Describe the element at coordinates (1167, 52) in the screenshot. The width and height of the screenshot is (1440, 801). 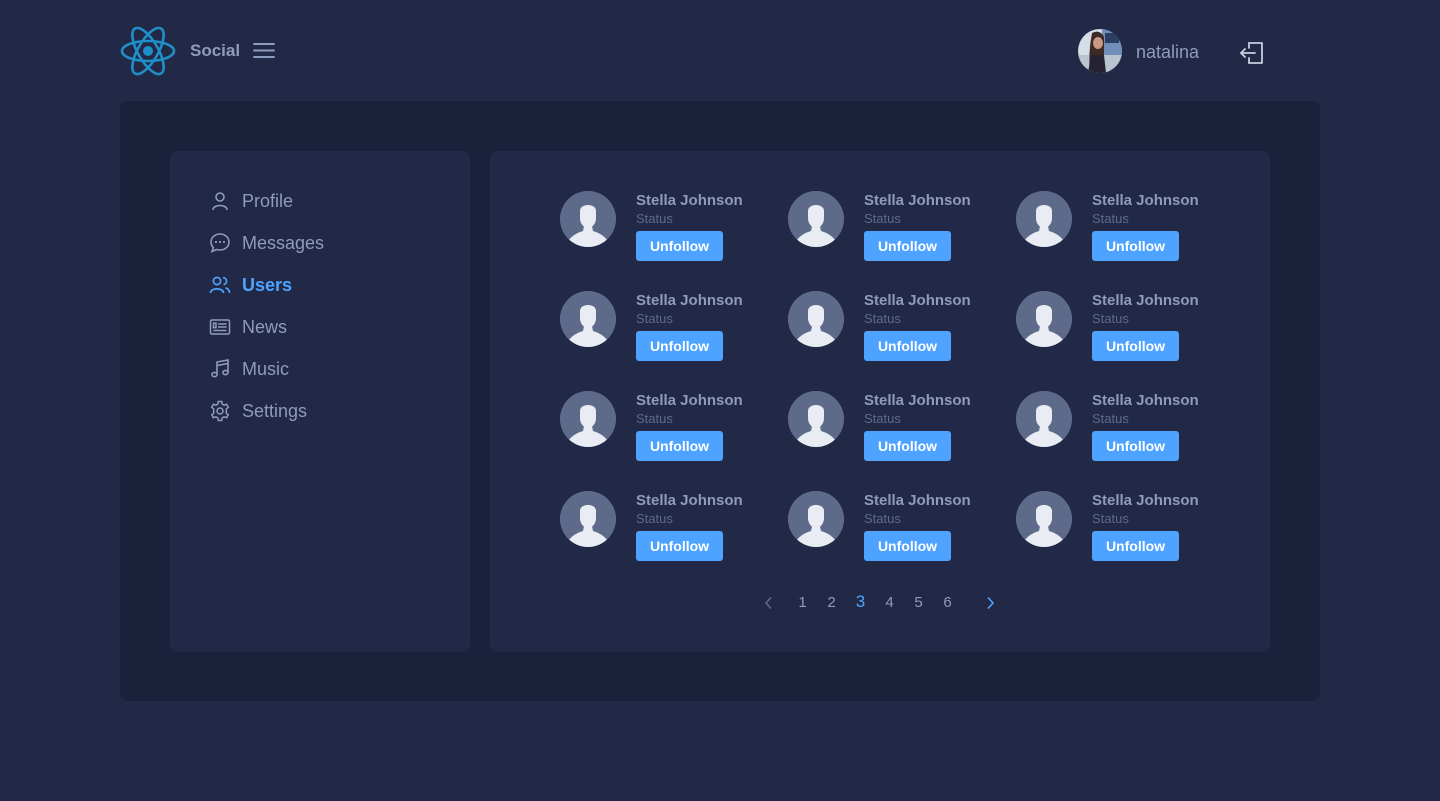
I see `username: natalina` at that location.